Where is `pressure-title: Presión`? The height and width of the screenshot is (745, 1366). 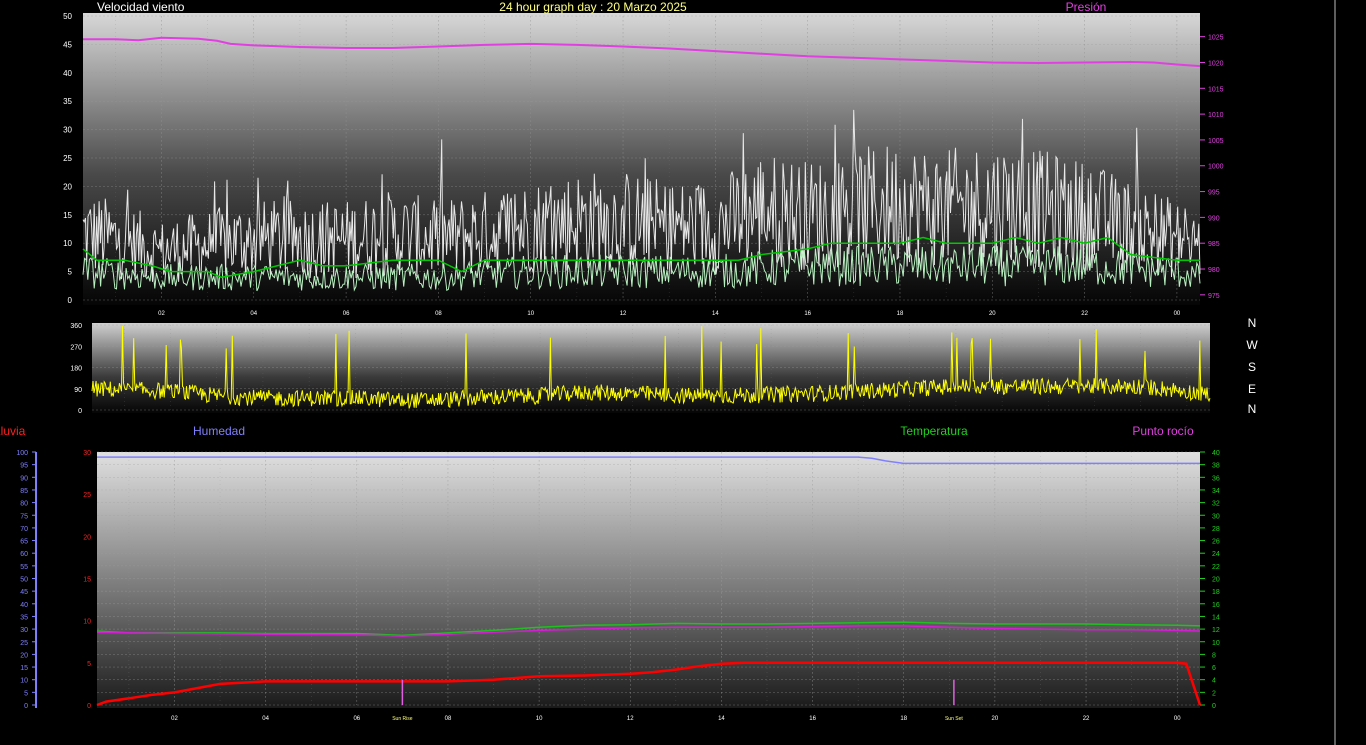
pressure-title: Presión is located at coordinates (1086, 7).